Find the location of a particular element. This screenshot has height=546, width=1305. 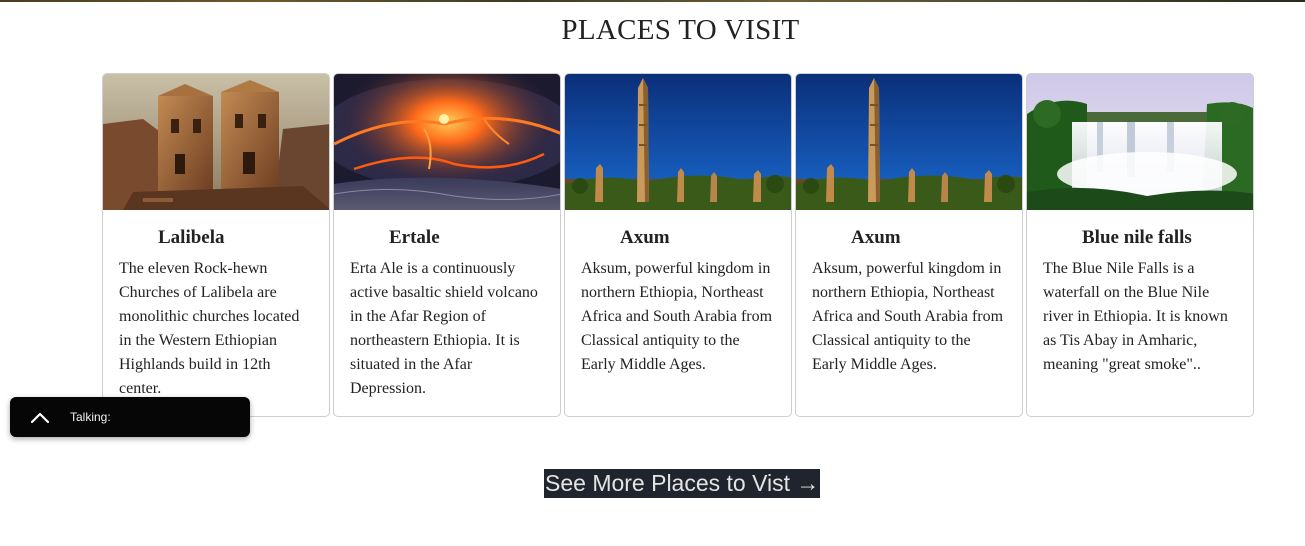

talking-label: Talking: is located at coordinates (90, 417).